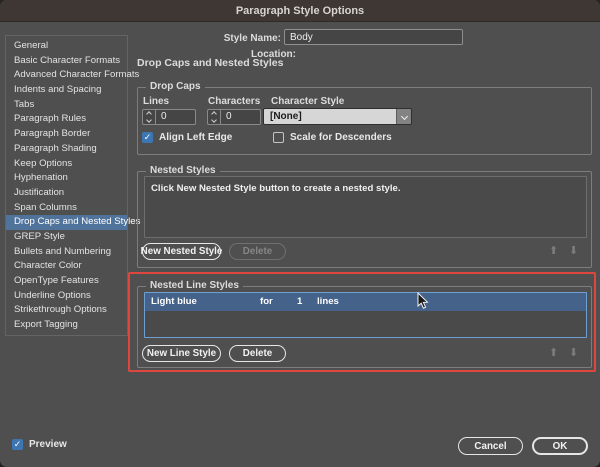  What do you see at coordinates (66, 178) in the screenshot?
I see `sidebar-item-hyphenation: Hyphenation` at bounding box center [66, 178].